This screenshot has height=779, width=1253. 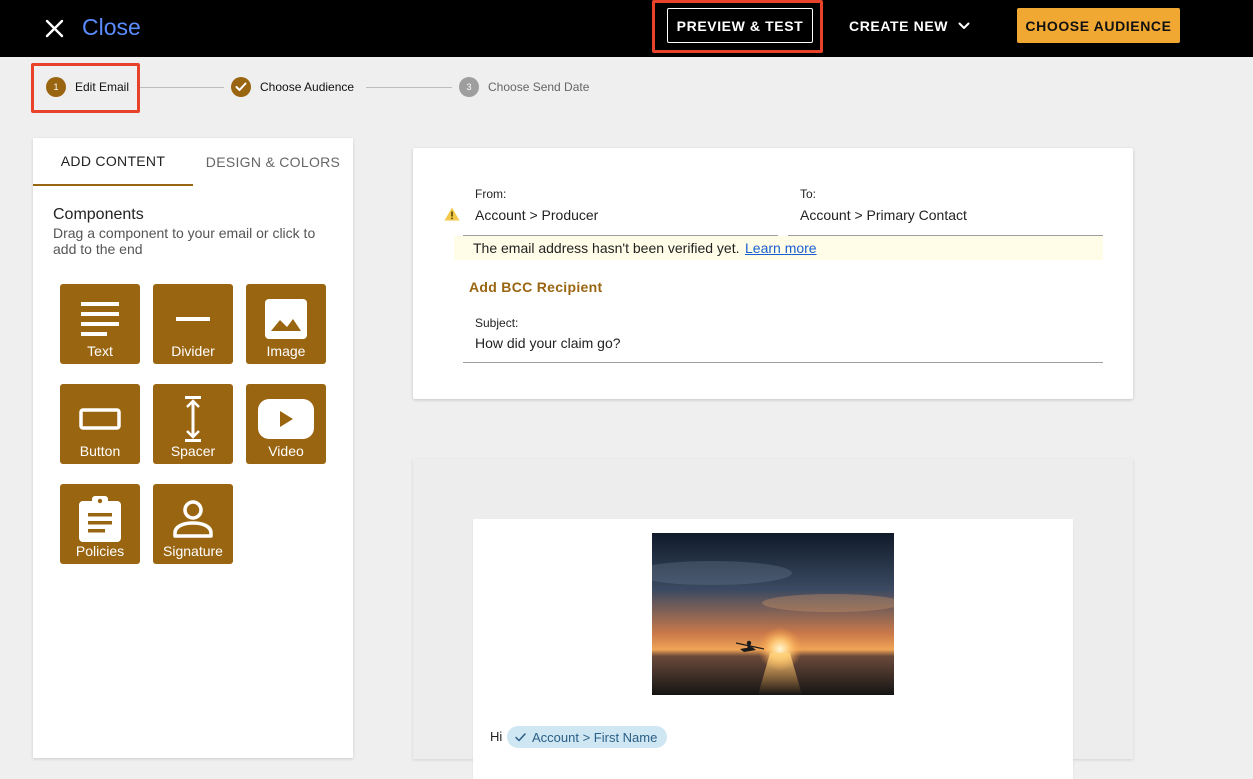 I want to click on component-label: Image, so click(x=286, y=351).